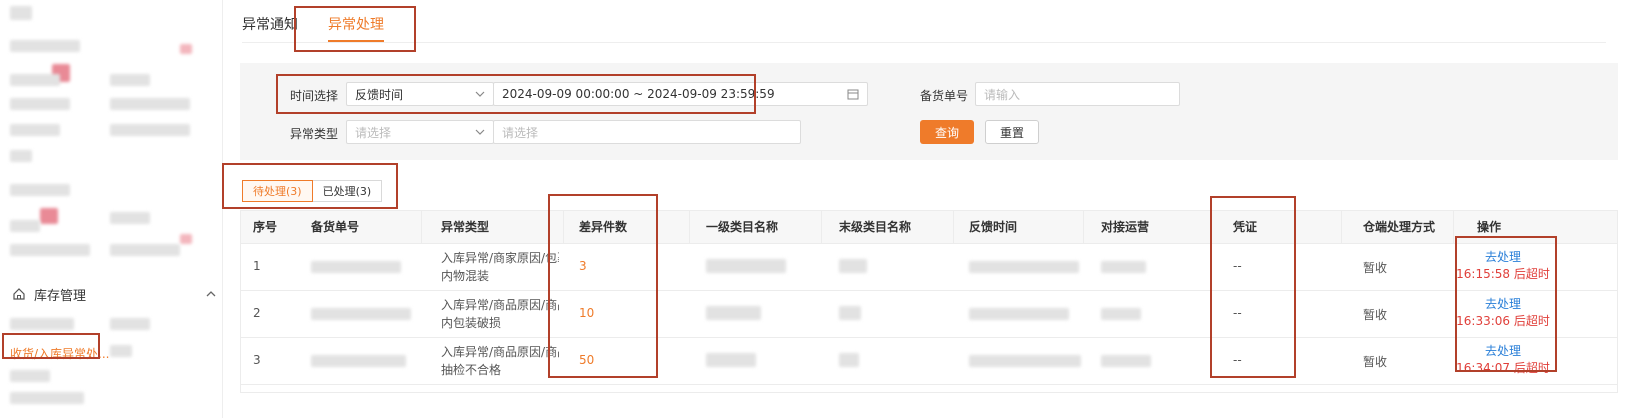 The height and width of the screenshot is (418, 1626). Describe the element at coordinates (1503, 274) in the screenshot. I see `timeout-countdown: 16:15:58 后超时` at that location.